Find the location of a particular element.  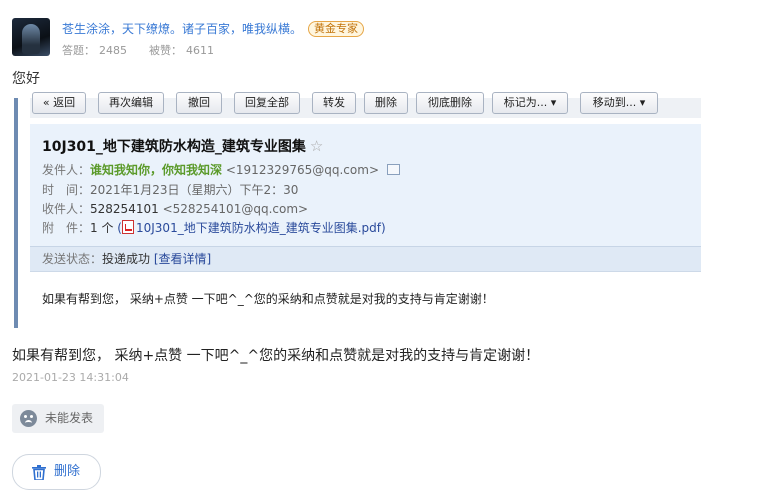

avatar-figure is located at coordinates (31, 39).